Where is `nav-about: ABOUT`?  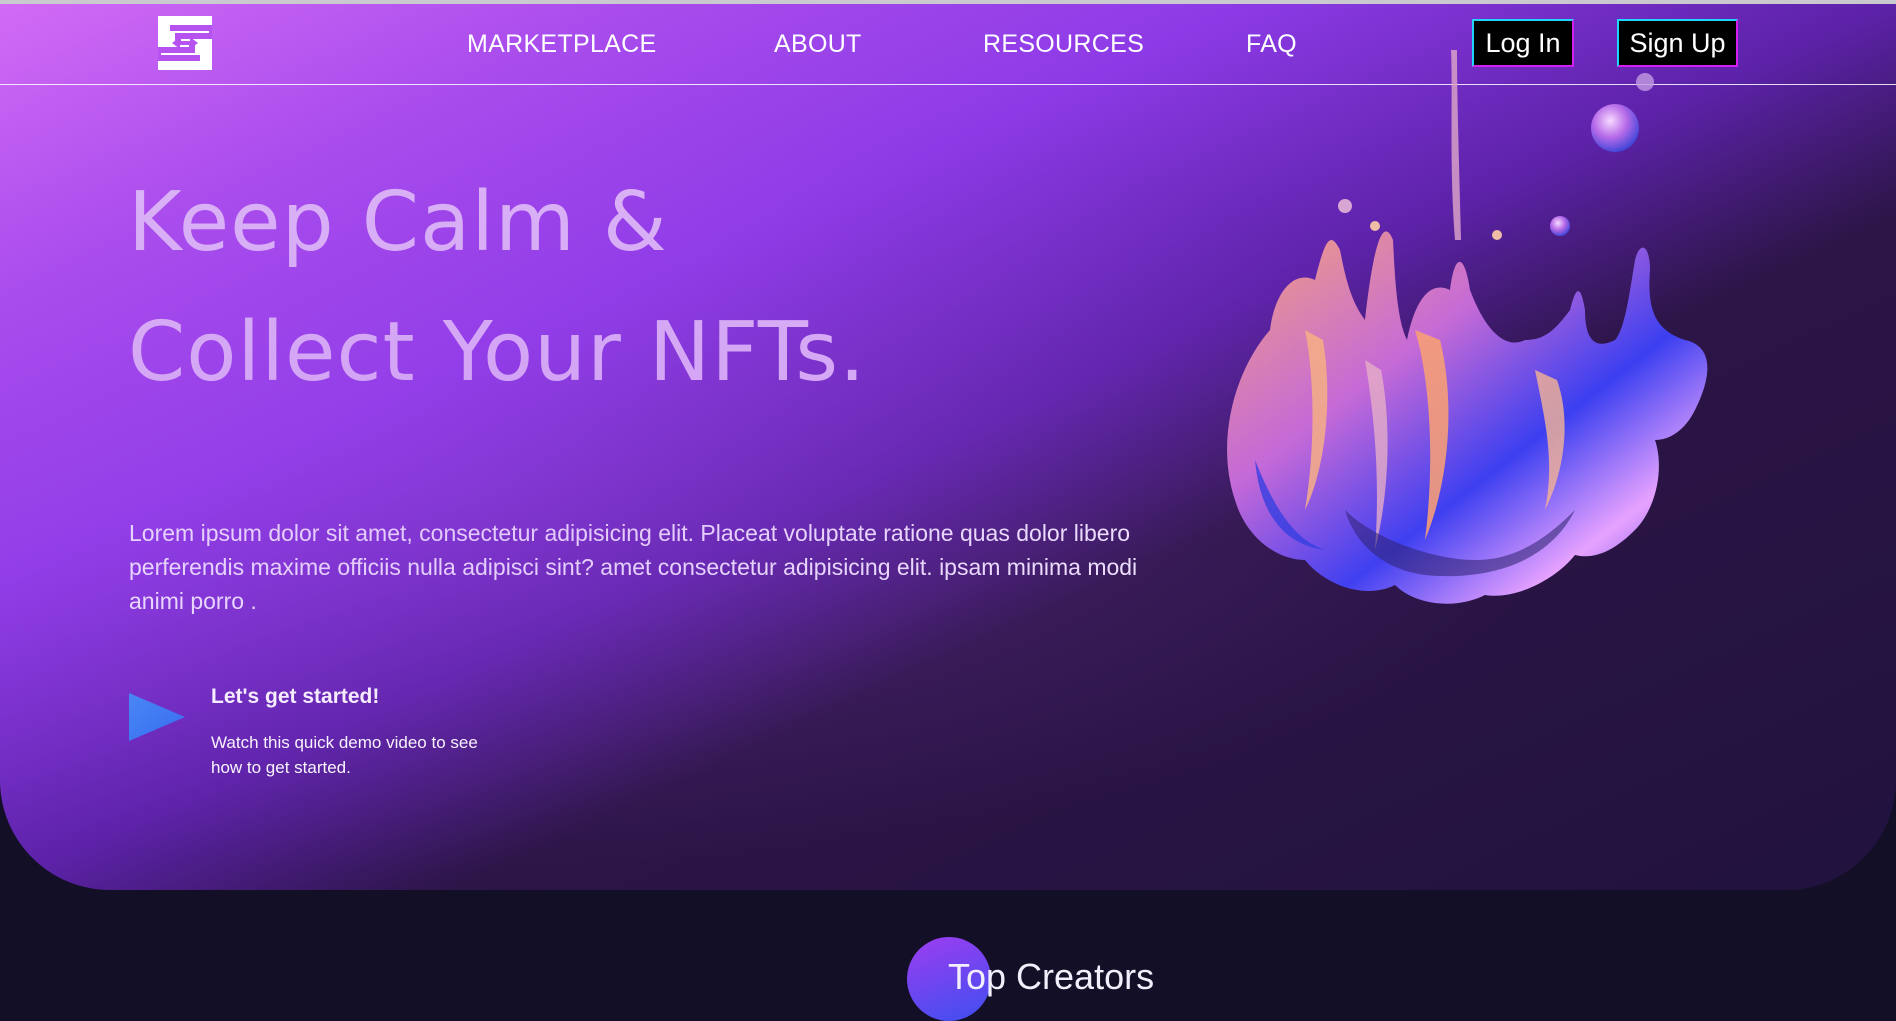
nav-about: ABOUT is located at coordinates (818, 45).